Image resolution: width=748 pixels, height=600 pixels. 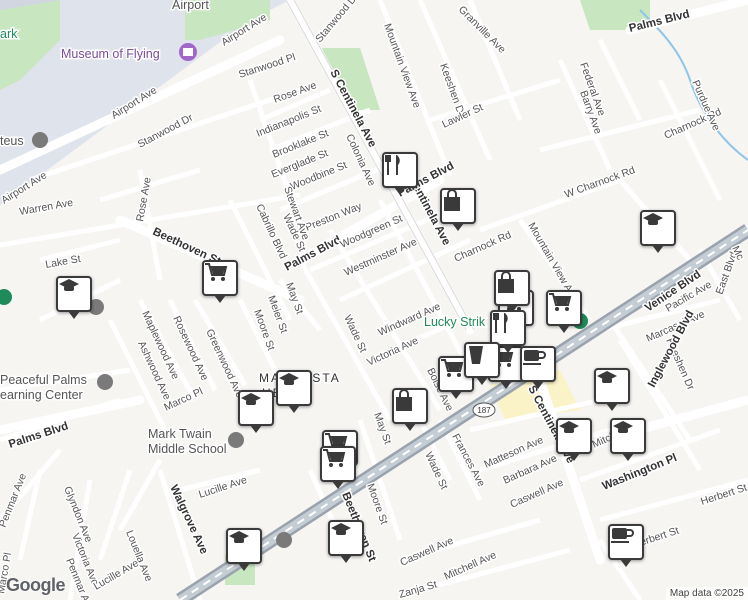 What do you see at coordinates (337, 22) in the screenshot?
I see `street-stanwood-dr-top: Stanwood Dr` at bounding box center [337, 22].